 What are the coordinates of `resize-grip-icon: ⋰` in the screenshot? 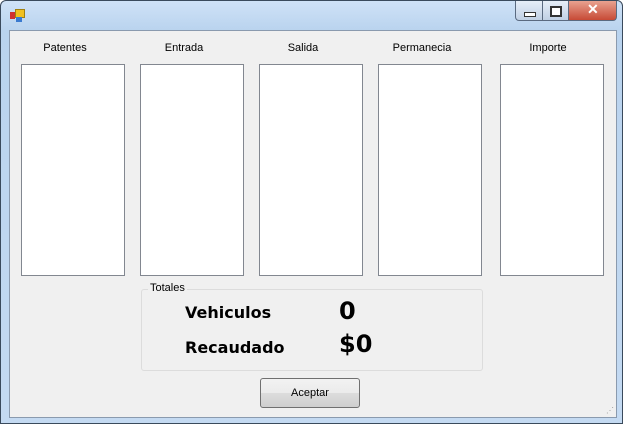 It's located at (610, 410).